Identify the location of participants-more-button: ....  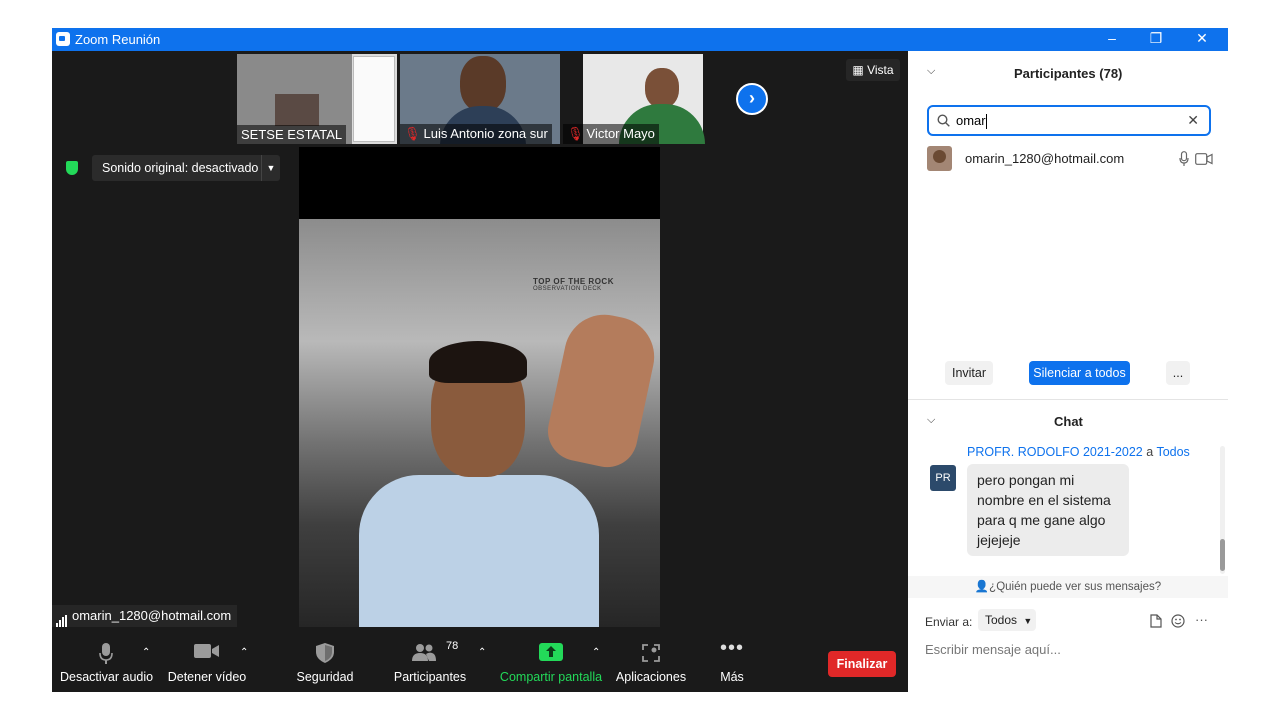
(1178, 373).